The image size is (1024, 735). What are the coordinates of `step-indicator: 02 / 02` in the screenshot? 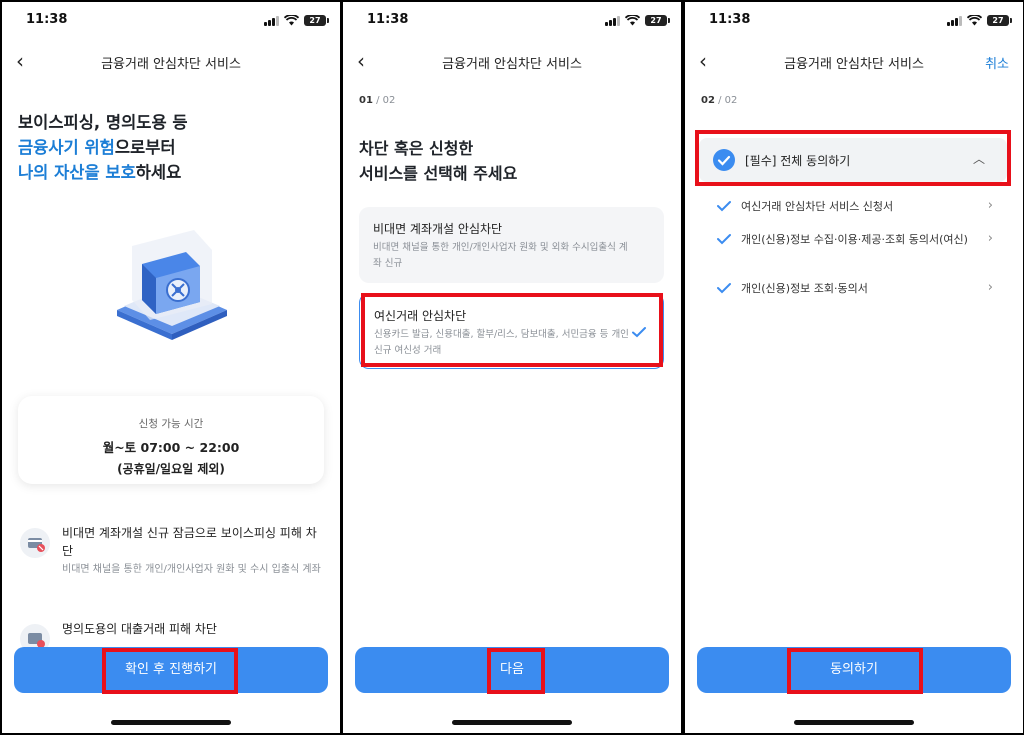 It's located at (719, 100).